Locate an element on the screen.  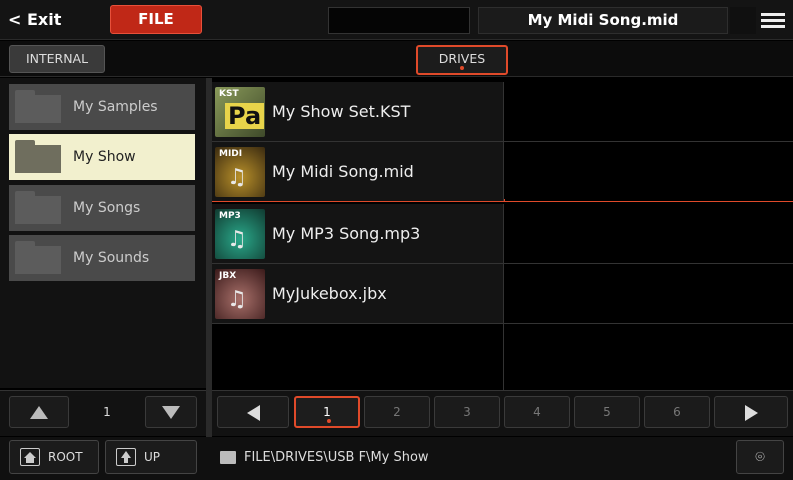
display-spacer is located at coordinates (743, 20).